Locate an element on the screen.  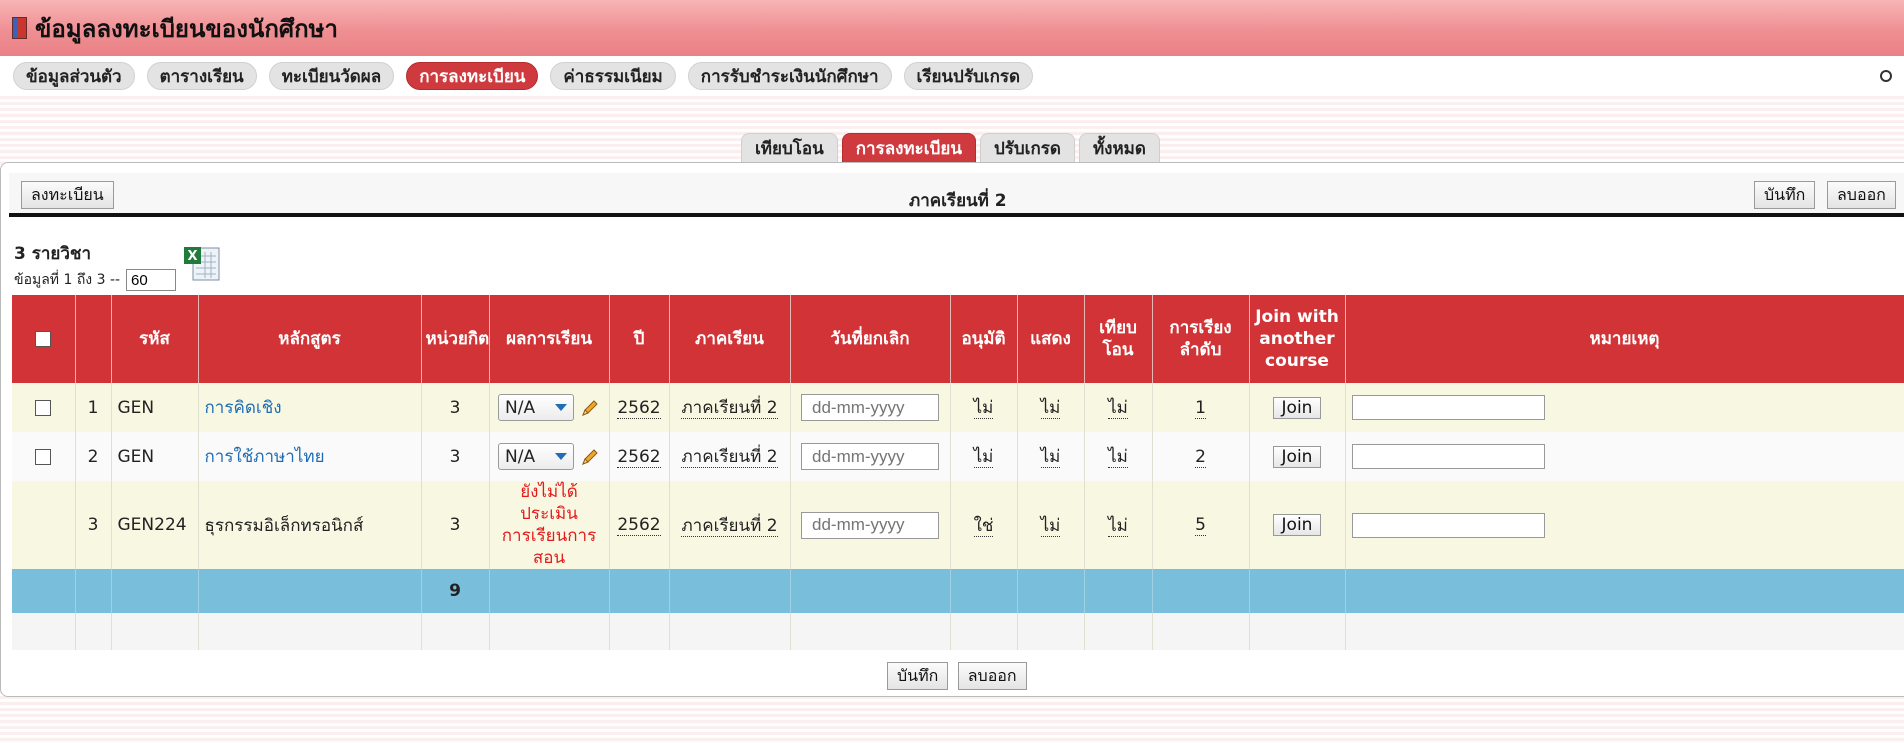
header-credits: หน่วยกิต is located at coordinates (455, 339).